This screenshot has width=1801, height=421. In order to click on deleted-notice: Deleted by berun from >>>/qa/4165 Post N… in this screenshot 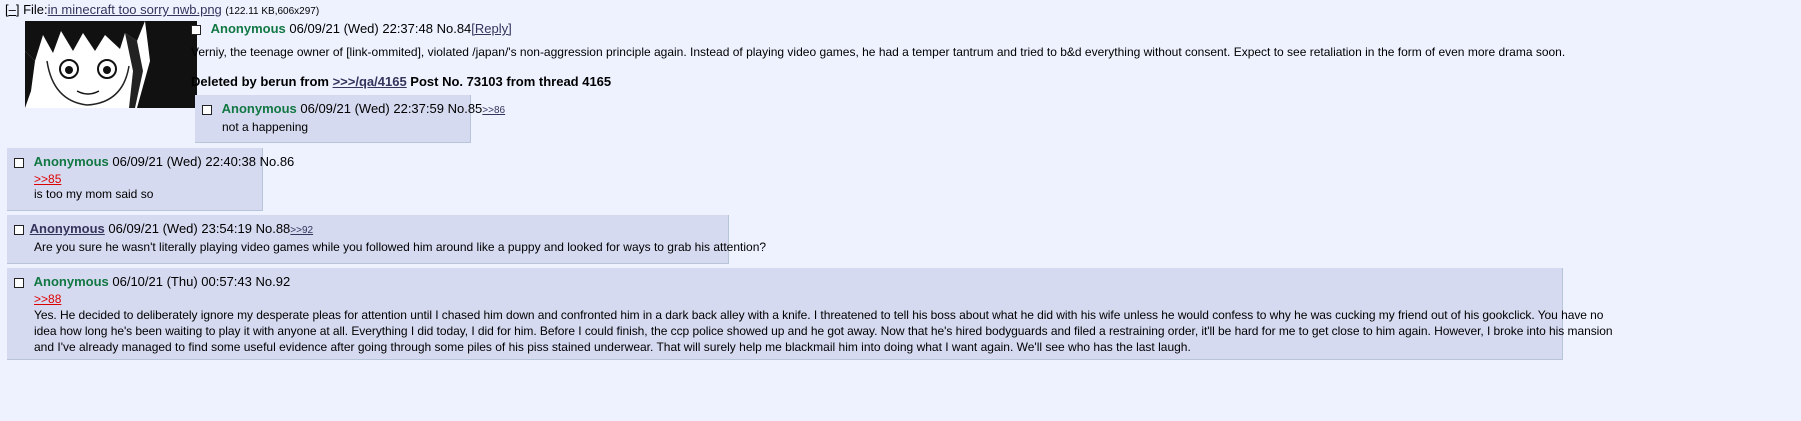, I will do `click(401, 81)`.